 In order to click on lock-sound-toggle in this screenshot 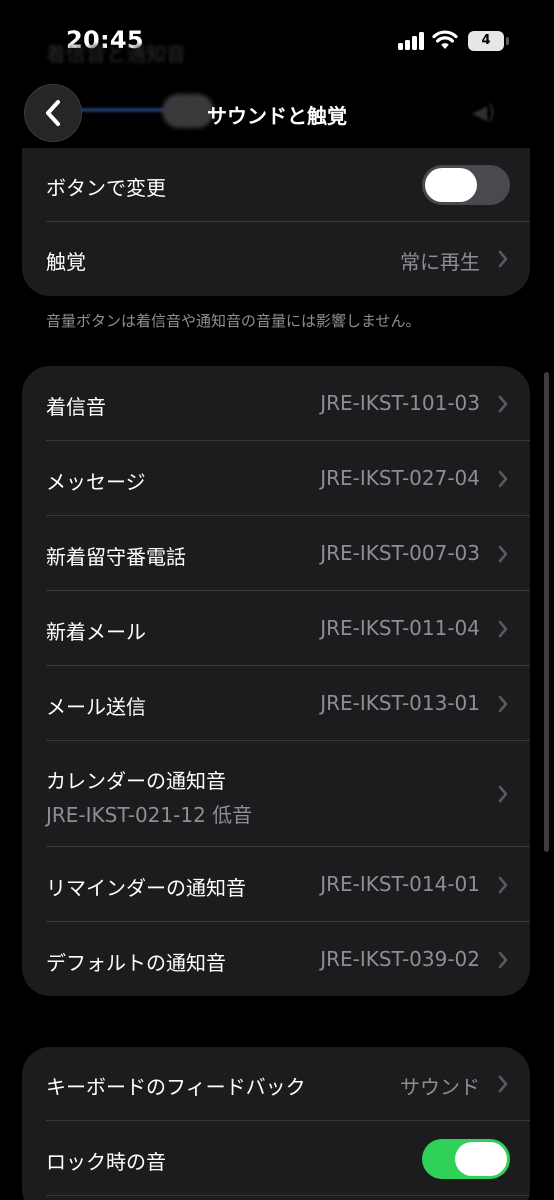, I will do `click(466, 1159)`.